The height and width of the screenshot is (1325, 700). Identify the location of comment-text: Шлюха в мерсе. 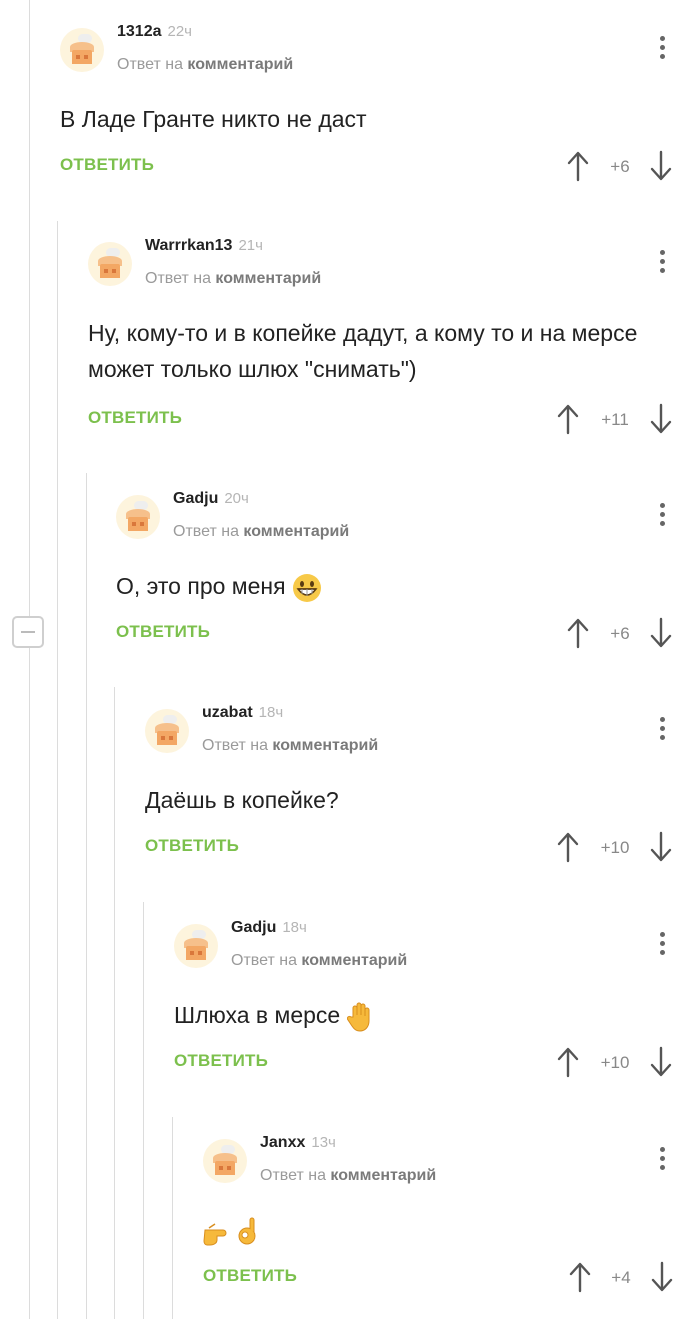
(274, 1015).